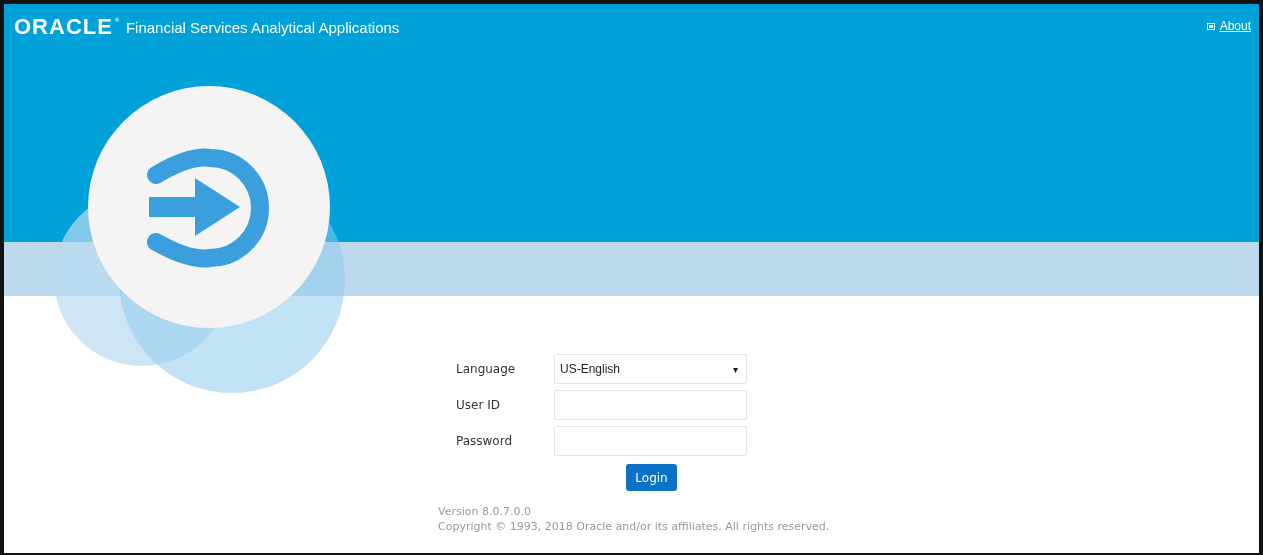  I want to click on language-select: US-English ▾, so click(650, 369).